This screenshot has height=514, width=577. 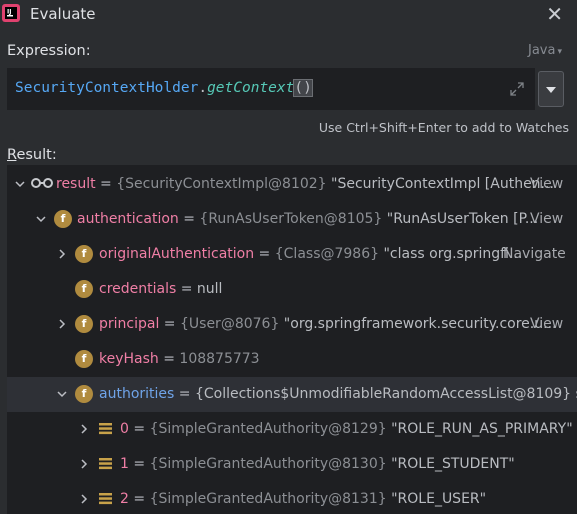 I want to click on language-label: Java, so click(x=542, y=50).